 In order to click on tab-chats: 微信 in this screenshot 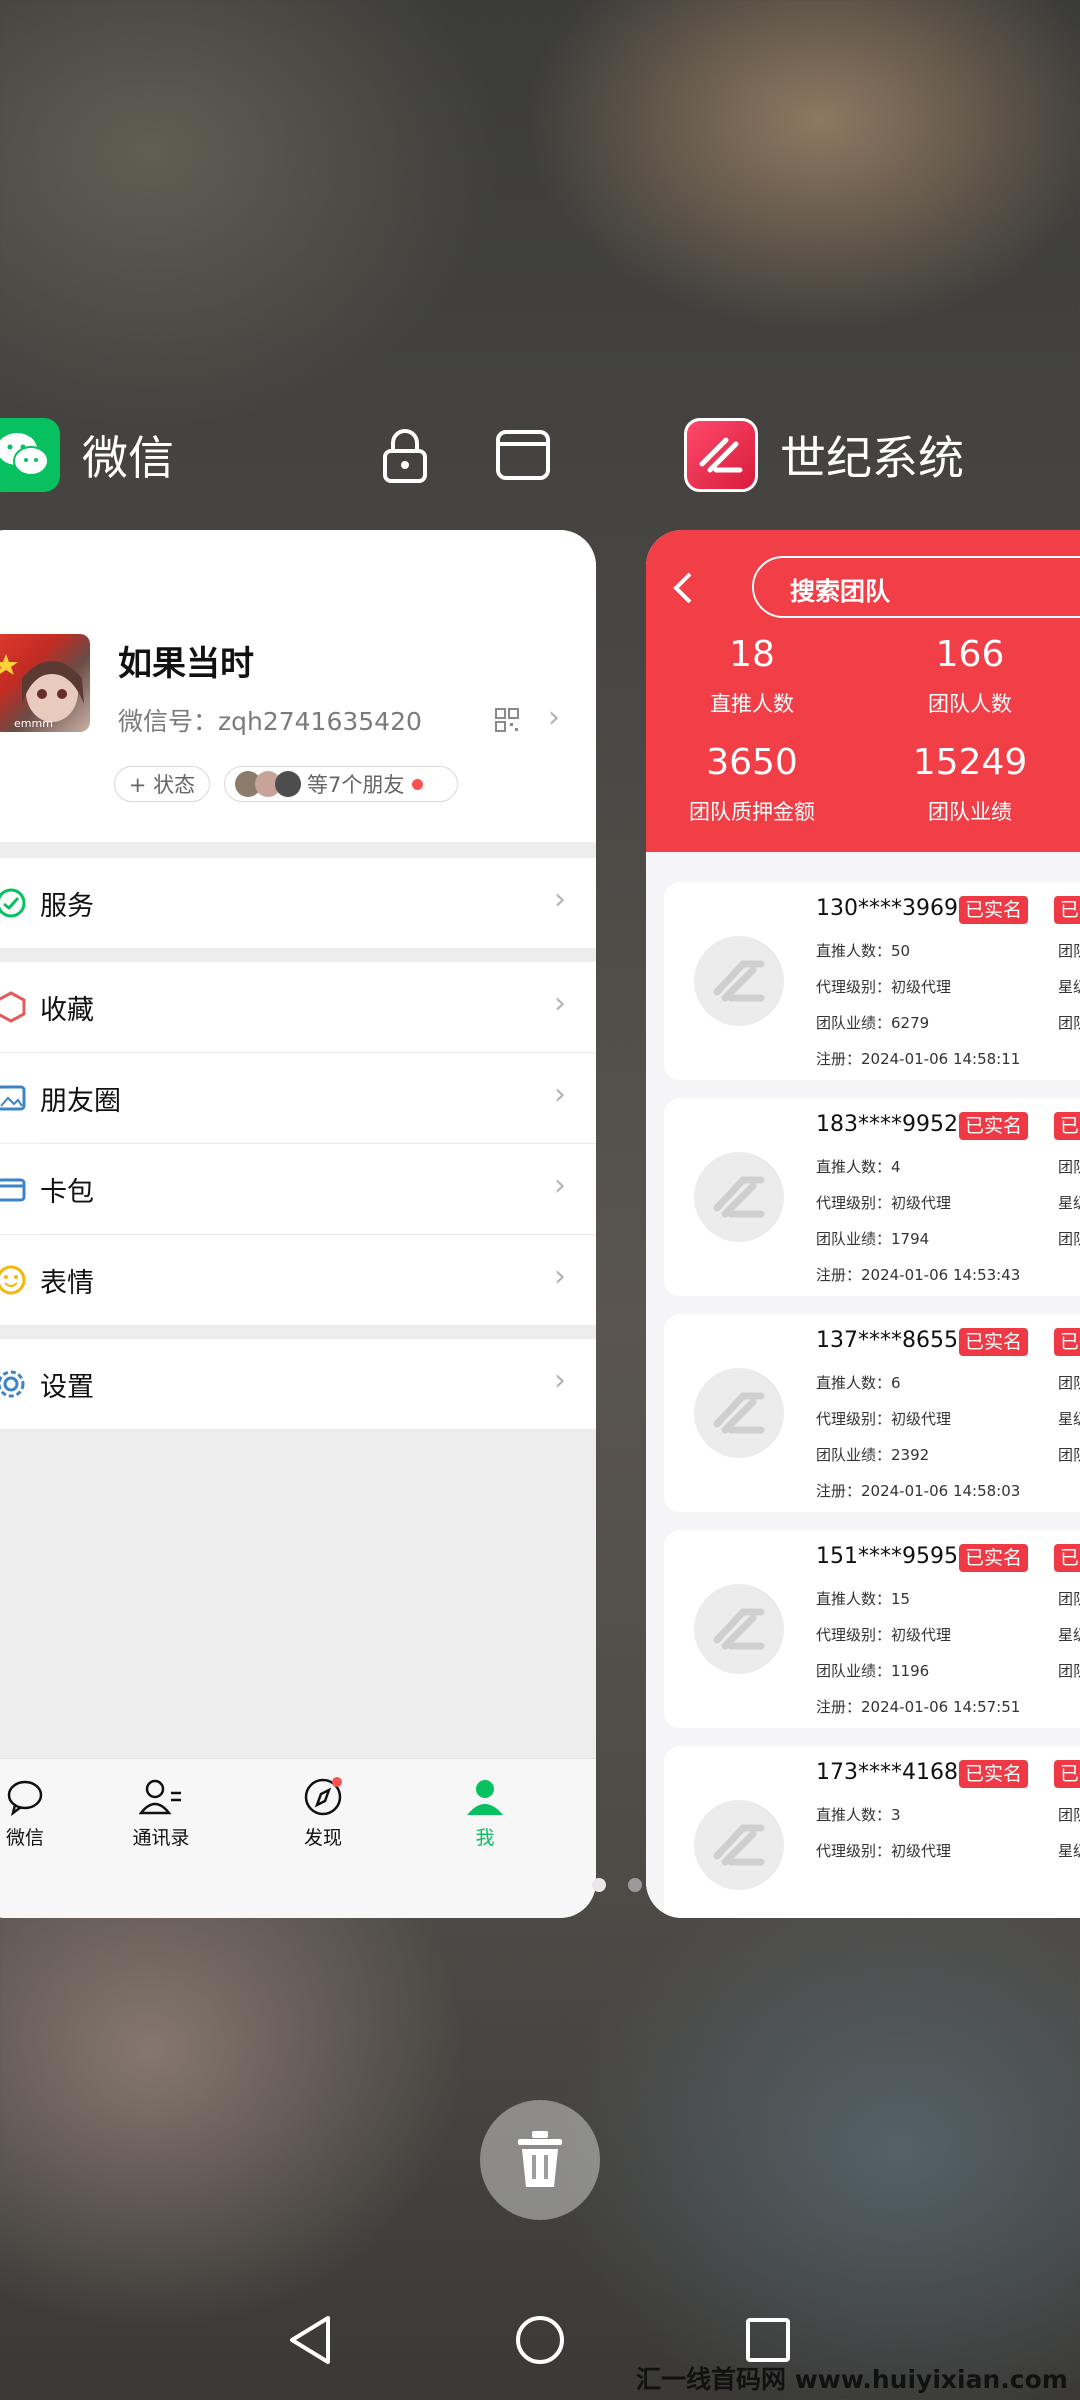, I will do `click(40, 1813)`.